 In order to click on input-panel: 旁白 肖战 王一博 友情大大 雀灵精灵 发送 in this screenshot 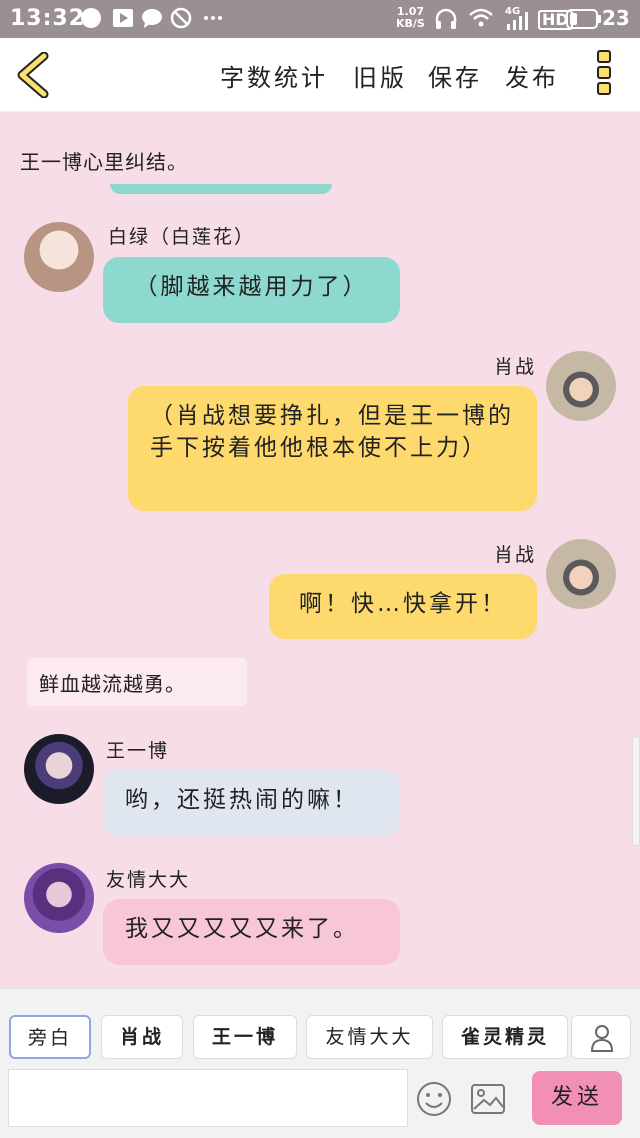, I will do `click(320, 1063)`.